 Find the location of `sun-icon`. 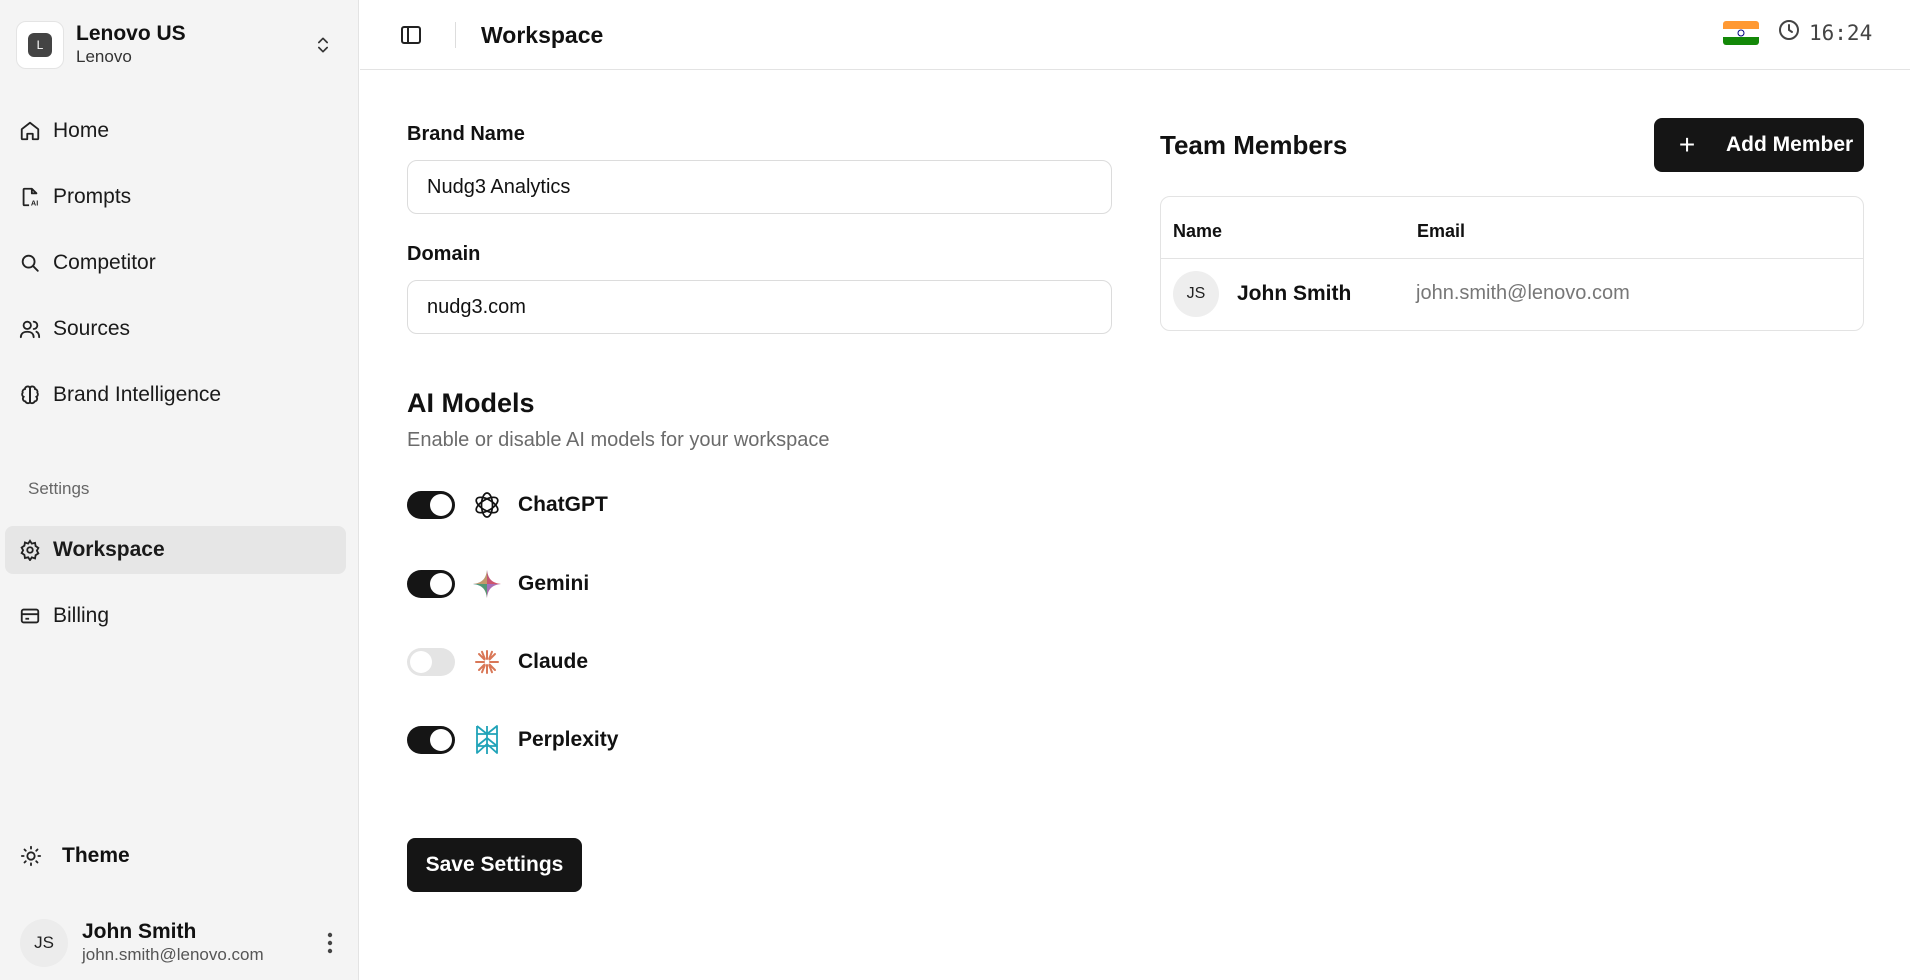

sun-icon is located at coordinates (31, 856).